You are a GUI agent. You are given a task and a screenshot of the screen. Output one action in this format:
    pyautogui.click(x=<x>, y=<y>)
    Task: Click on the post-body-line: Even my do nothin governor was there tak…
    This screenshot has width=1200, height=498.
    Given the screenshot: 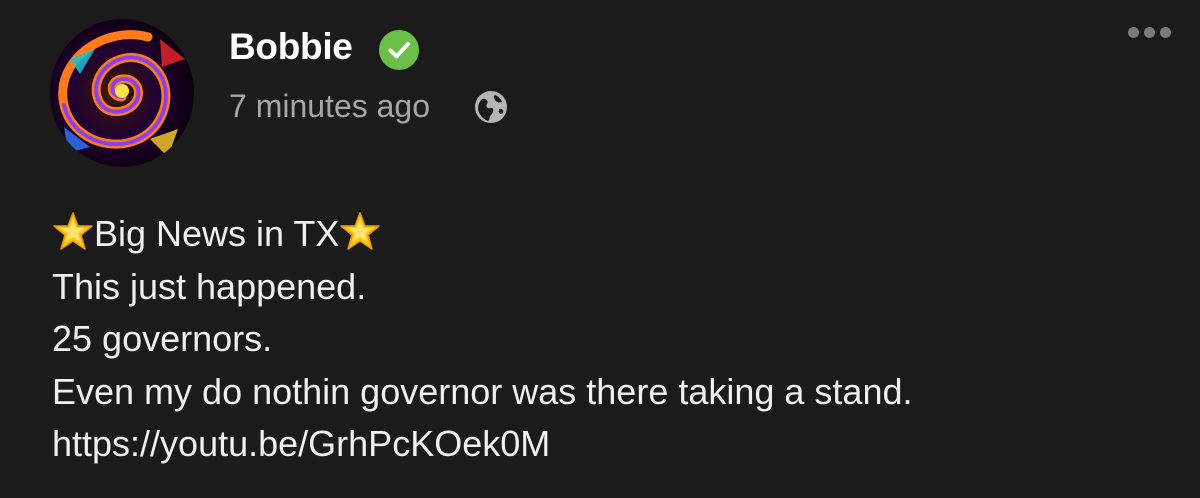 What is the action you would take?
    pyautogui.click(x=482, y=391)
    